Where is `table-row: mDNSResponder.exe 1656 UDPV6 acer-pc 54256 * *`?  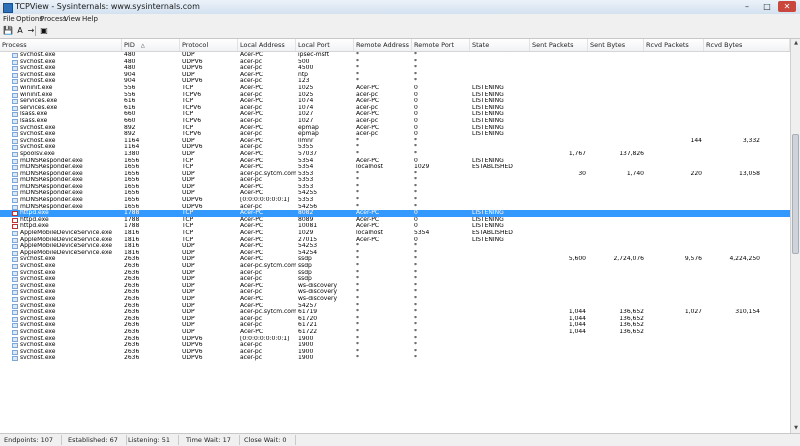 table-row: mDNSResponder.exe 1656 UDPV6 acer-pc 54256 * * is located at coordinates (395, 207).